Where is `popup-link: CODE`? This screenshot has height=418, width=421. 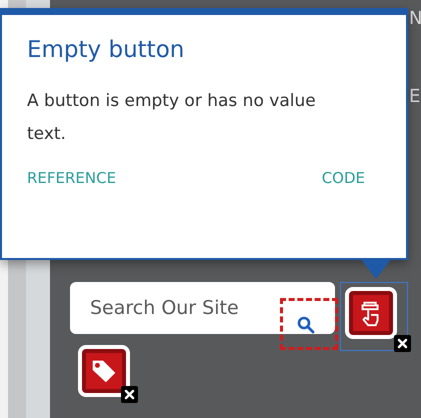 popup-link: CODE is located at coordinates (351, 178).